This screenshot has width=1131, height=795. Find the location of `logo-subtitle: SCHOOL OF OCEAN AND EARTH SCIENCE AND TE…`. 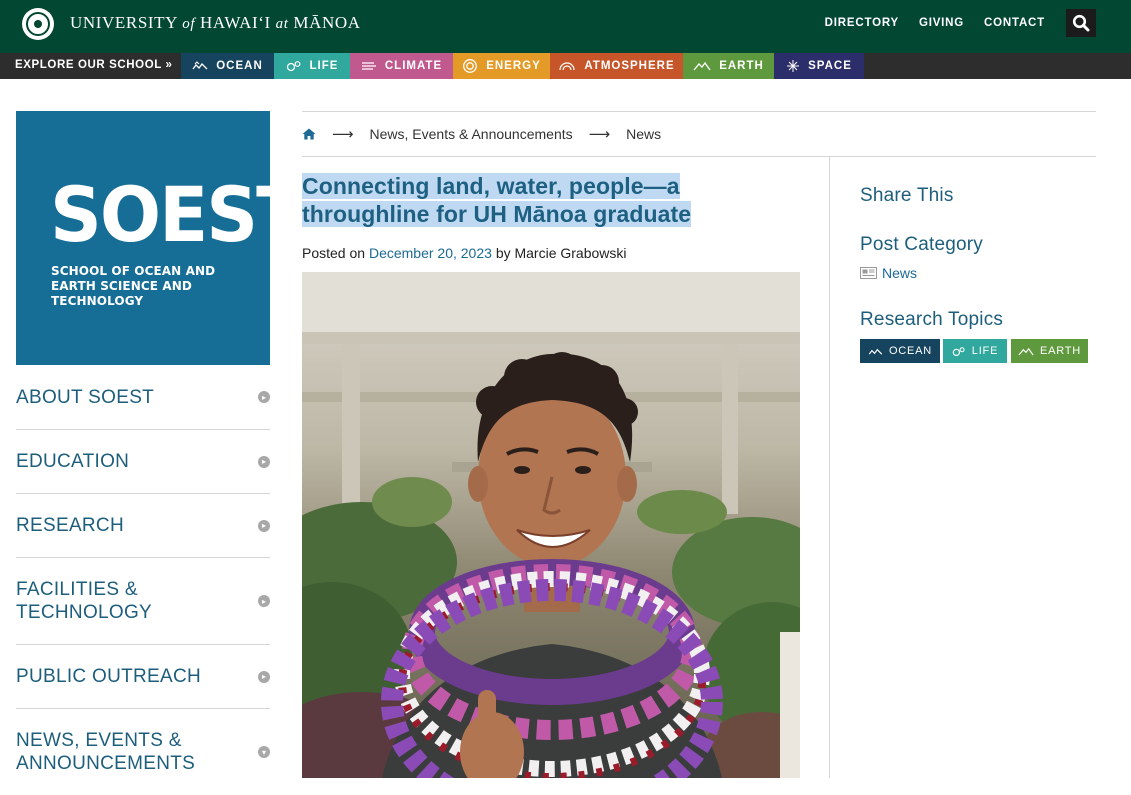

logo-subtitle: SCHOOL OF OCEAN AND EARTH SCIENCE AND TE… is located at coordinates (133, 286).